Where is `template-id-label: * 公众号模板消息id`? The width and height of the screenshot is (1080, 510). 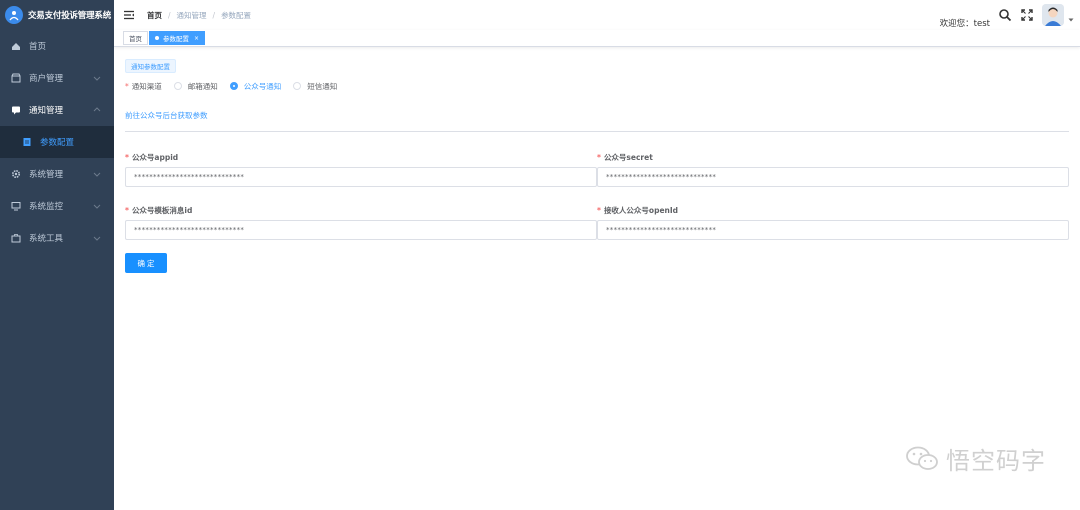 template-id-label: * 公众号模板消息id is located at coordinates (158, 210).